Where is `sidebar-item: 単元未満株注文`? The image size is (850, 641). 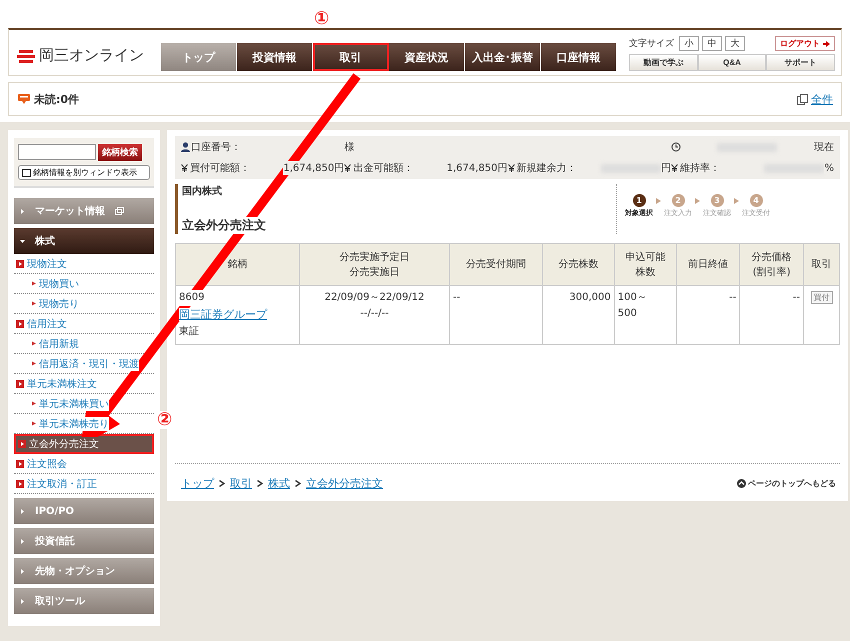 sidebar-item: 単元未満株注文 is located at coordinates (84, 384).